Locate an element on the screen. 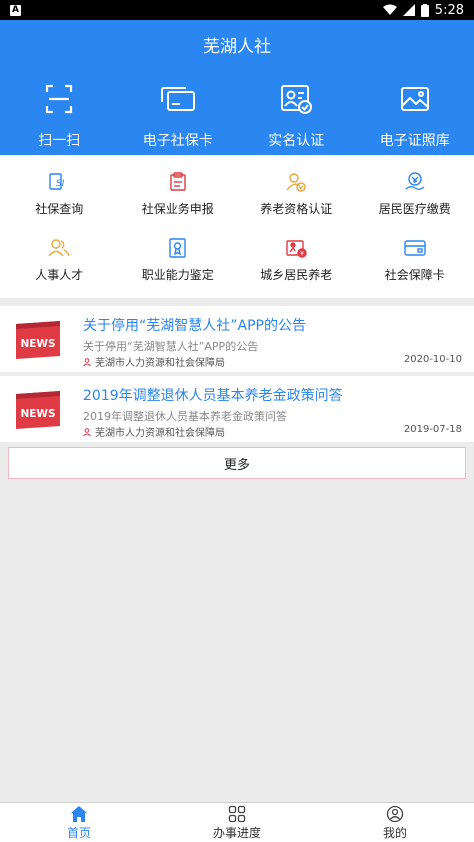 This screenshot has height=842, width=474. service-security-card: 社会保障卡 is located at coordinates (415, 269).